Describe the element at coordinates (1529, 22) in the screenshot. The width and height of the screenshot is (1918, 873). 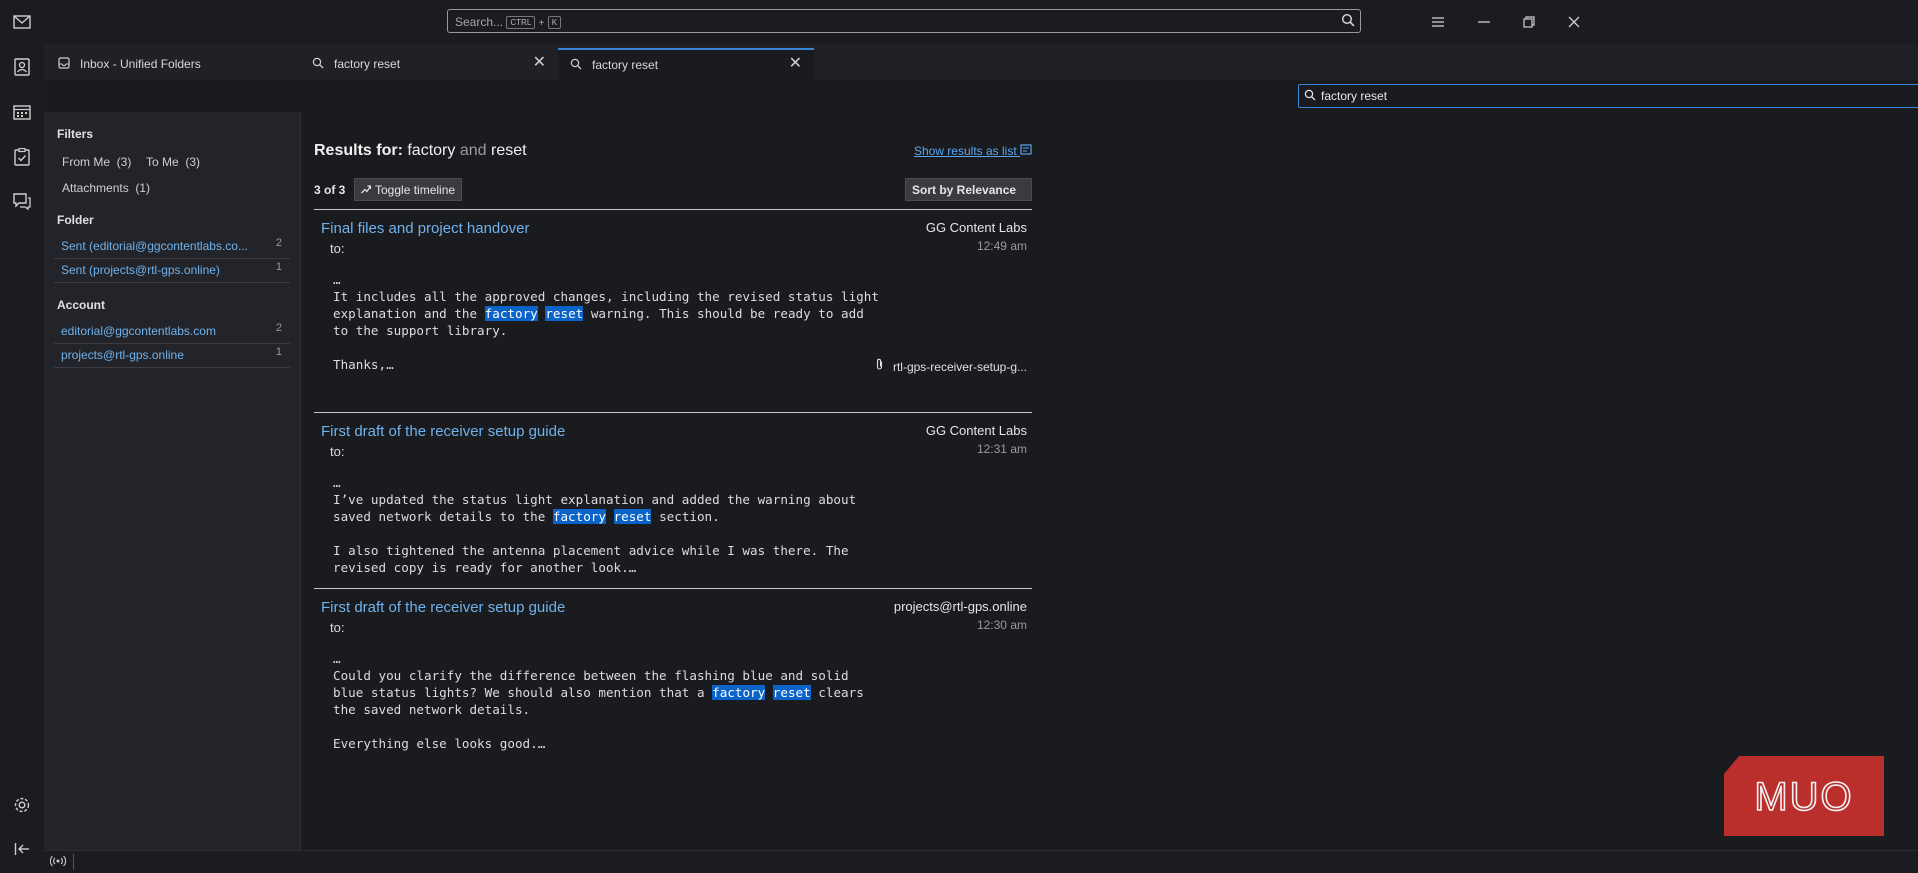
I see `restore-icon` at that location.